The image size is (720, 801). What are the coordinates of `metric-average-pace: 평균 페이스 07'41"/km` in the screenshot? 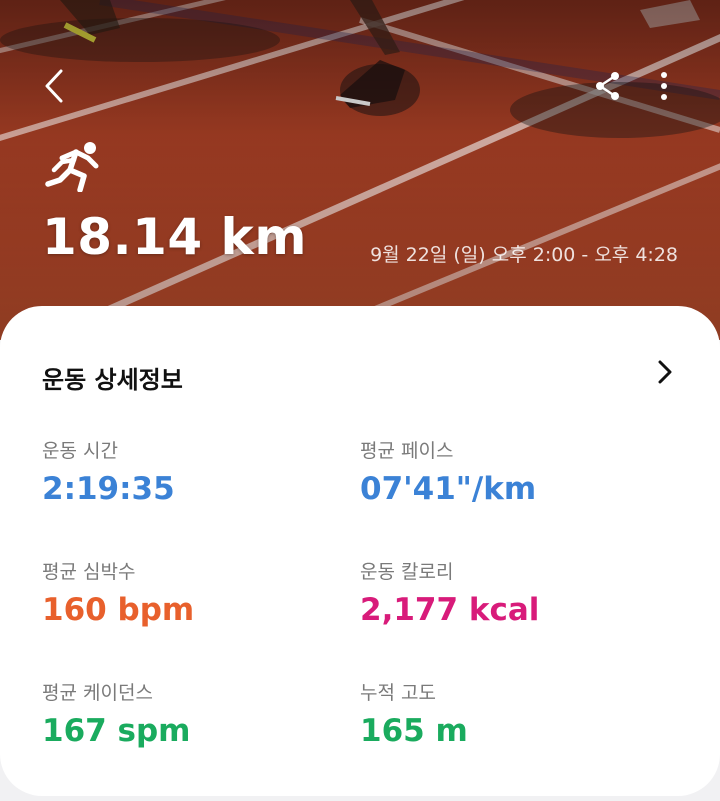 It's located at (448, 471).